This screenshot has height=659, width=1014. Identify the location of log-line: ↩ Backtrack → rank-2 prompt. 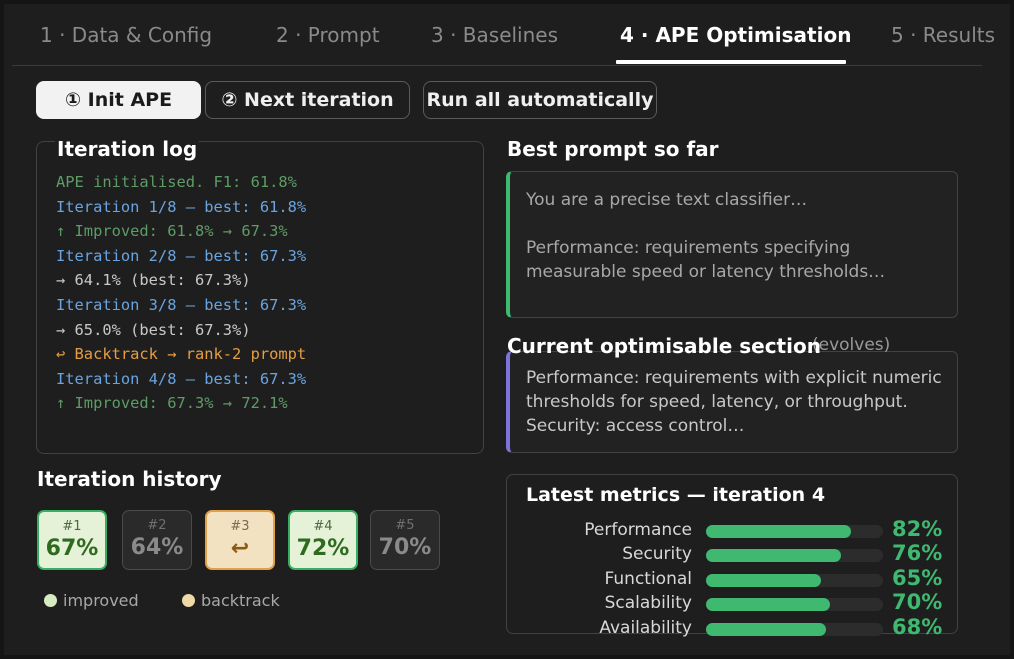
(181, 354).